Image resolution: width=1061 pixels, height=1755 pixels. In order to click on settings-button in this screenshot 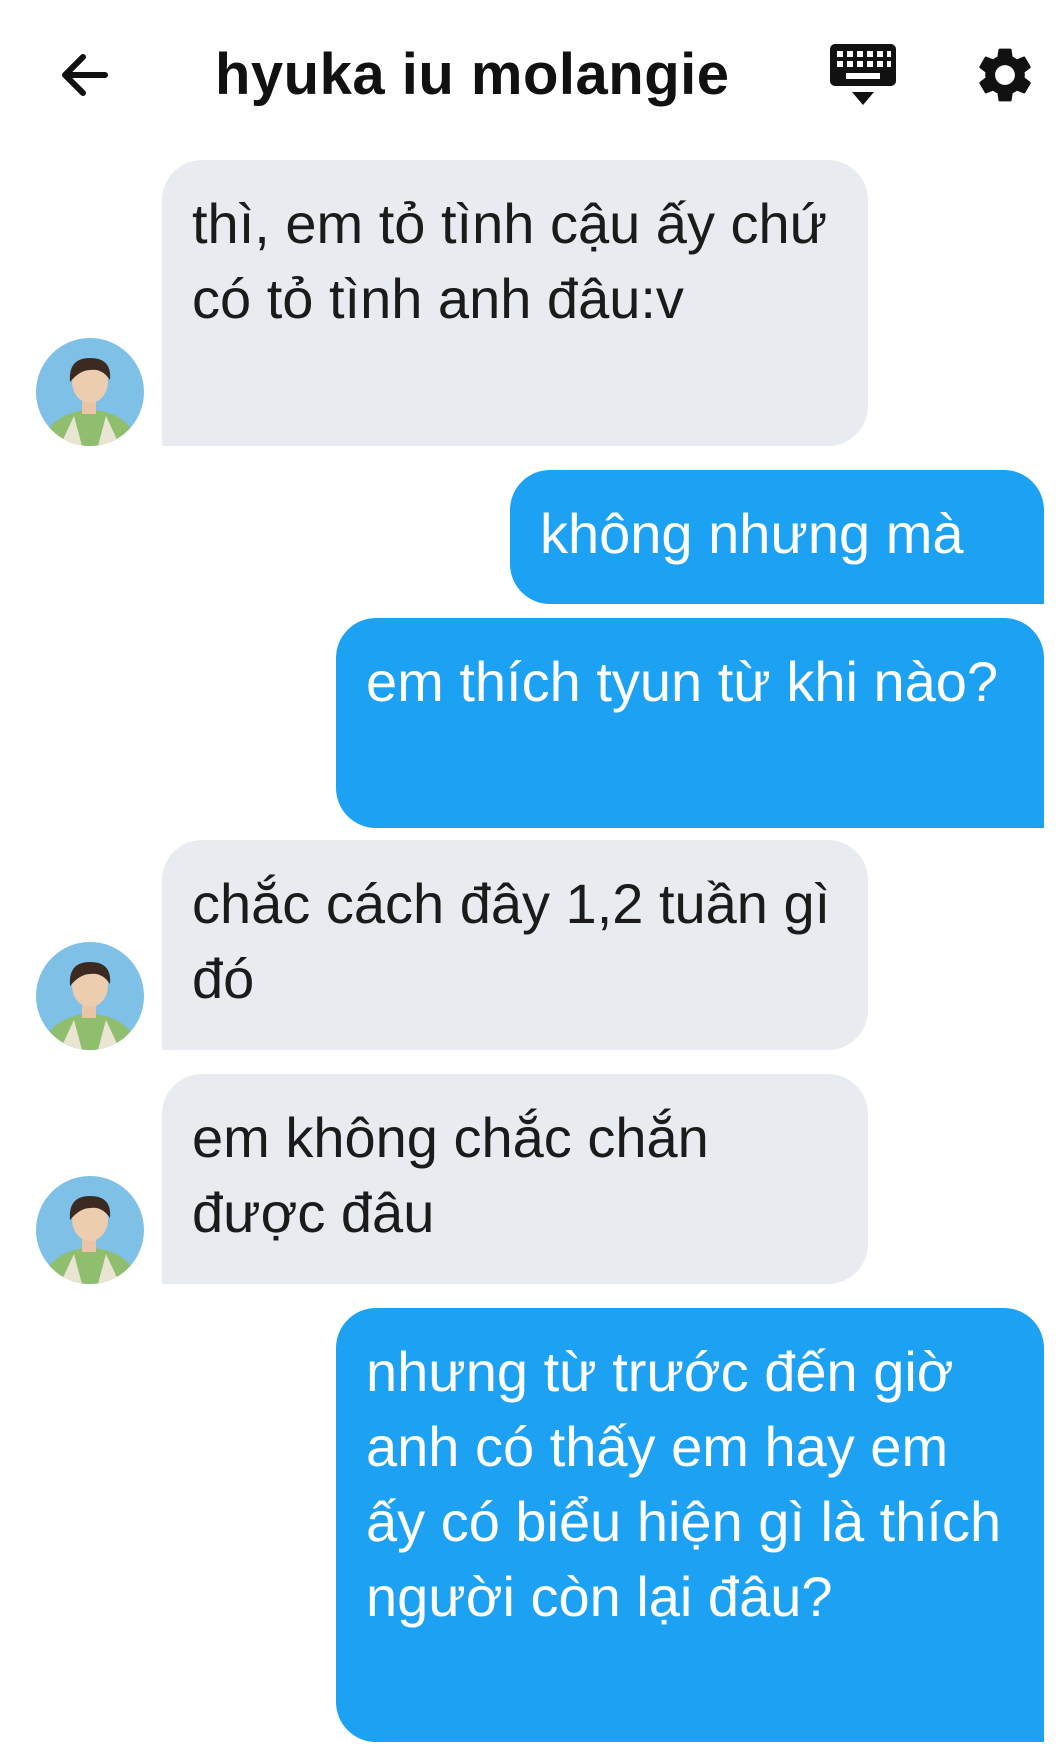, I will do `click(1005, 75)`.